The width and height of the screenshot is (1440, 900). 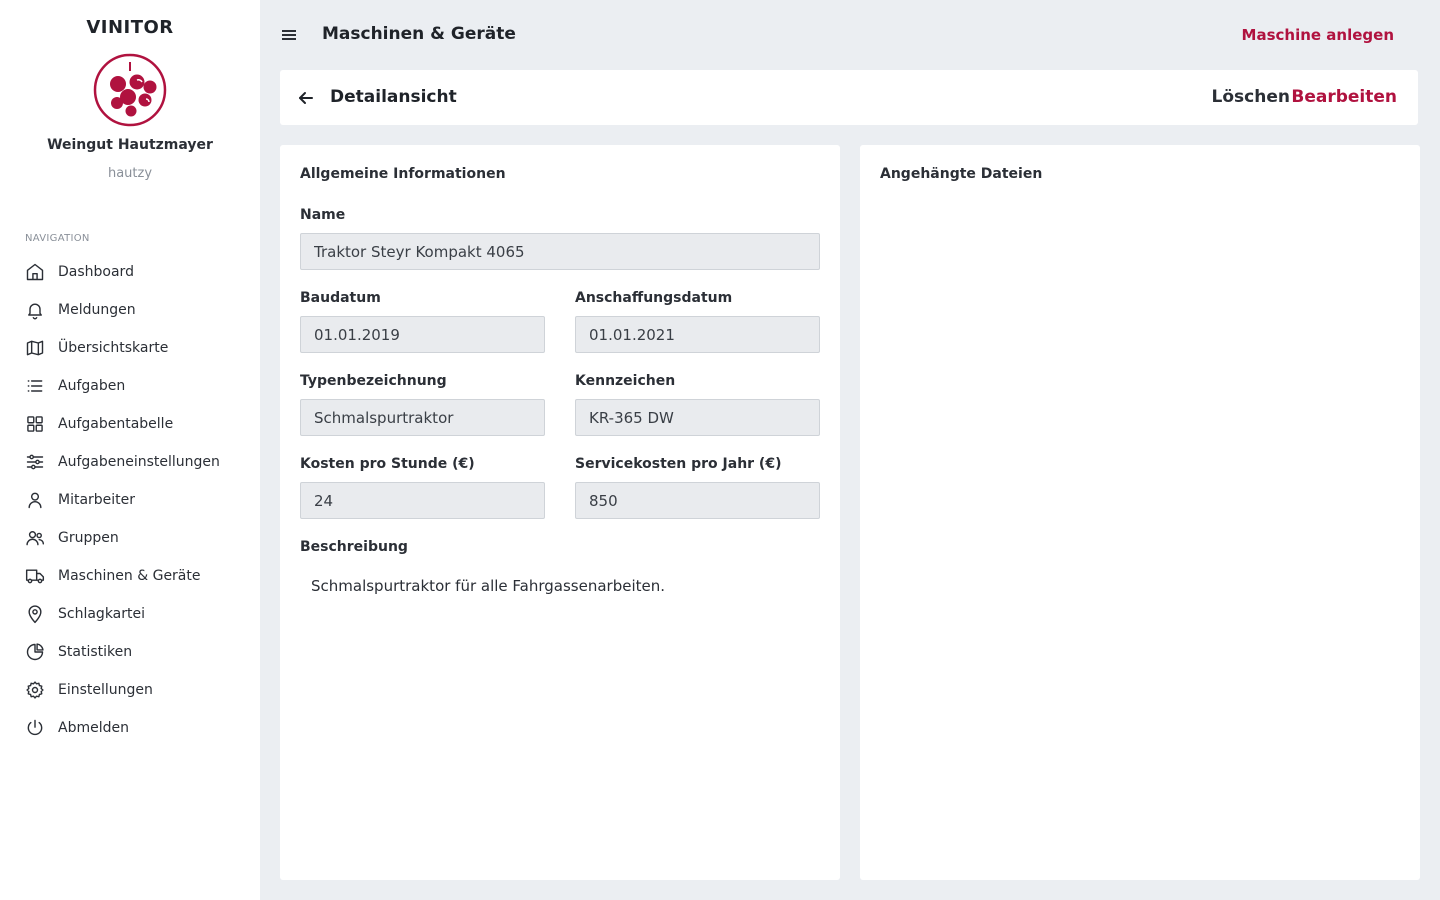 What do you see at coordinates (113, 348) in the screenshot?
I see `nav-label: Übersichtskarte` at bounding box center [113, 348].